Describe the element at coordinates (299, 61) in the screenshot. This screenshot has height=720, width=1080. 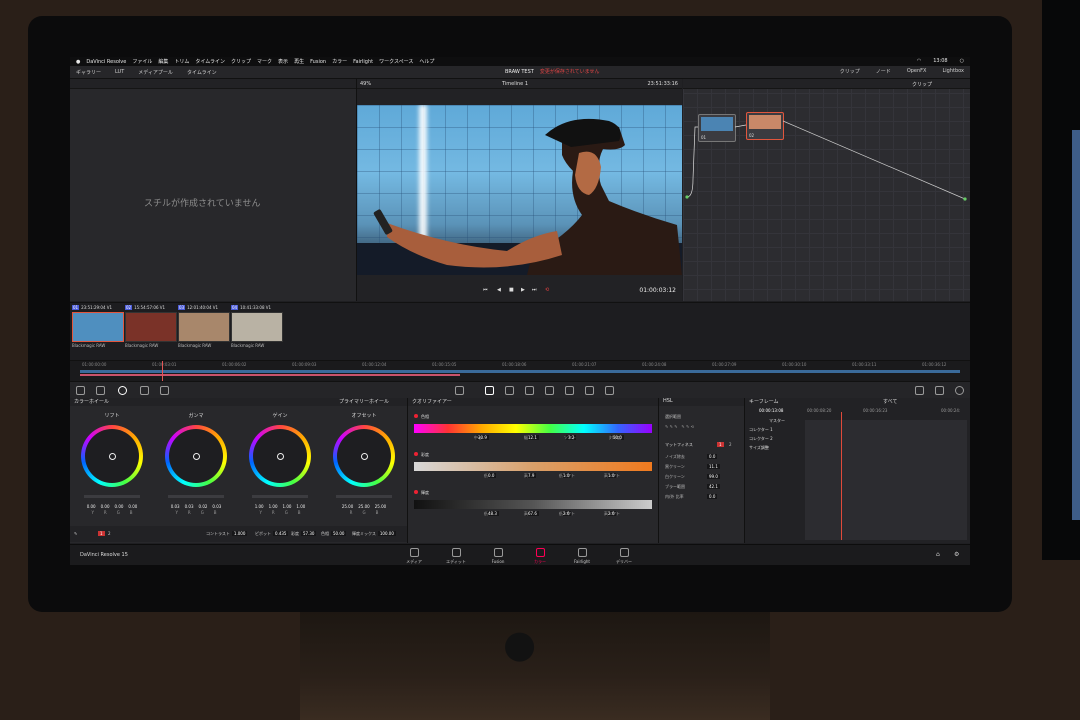
I see `menu-playback: 再生` at that location.